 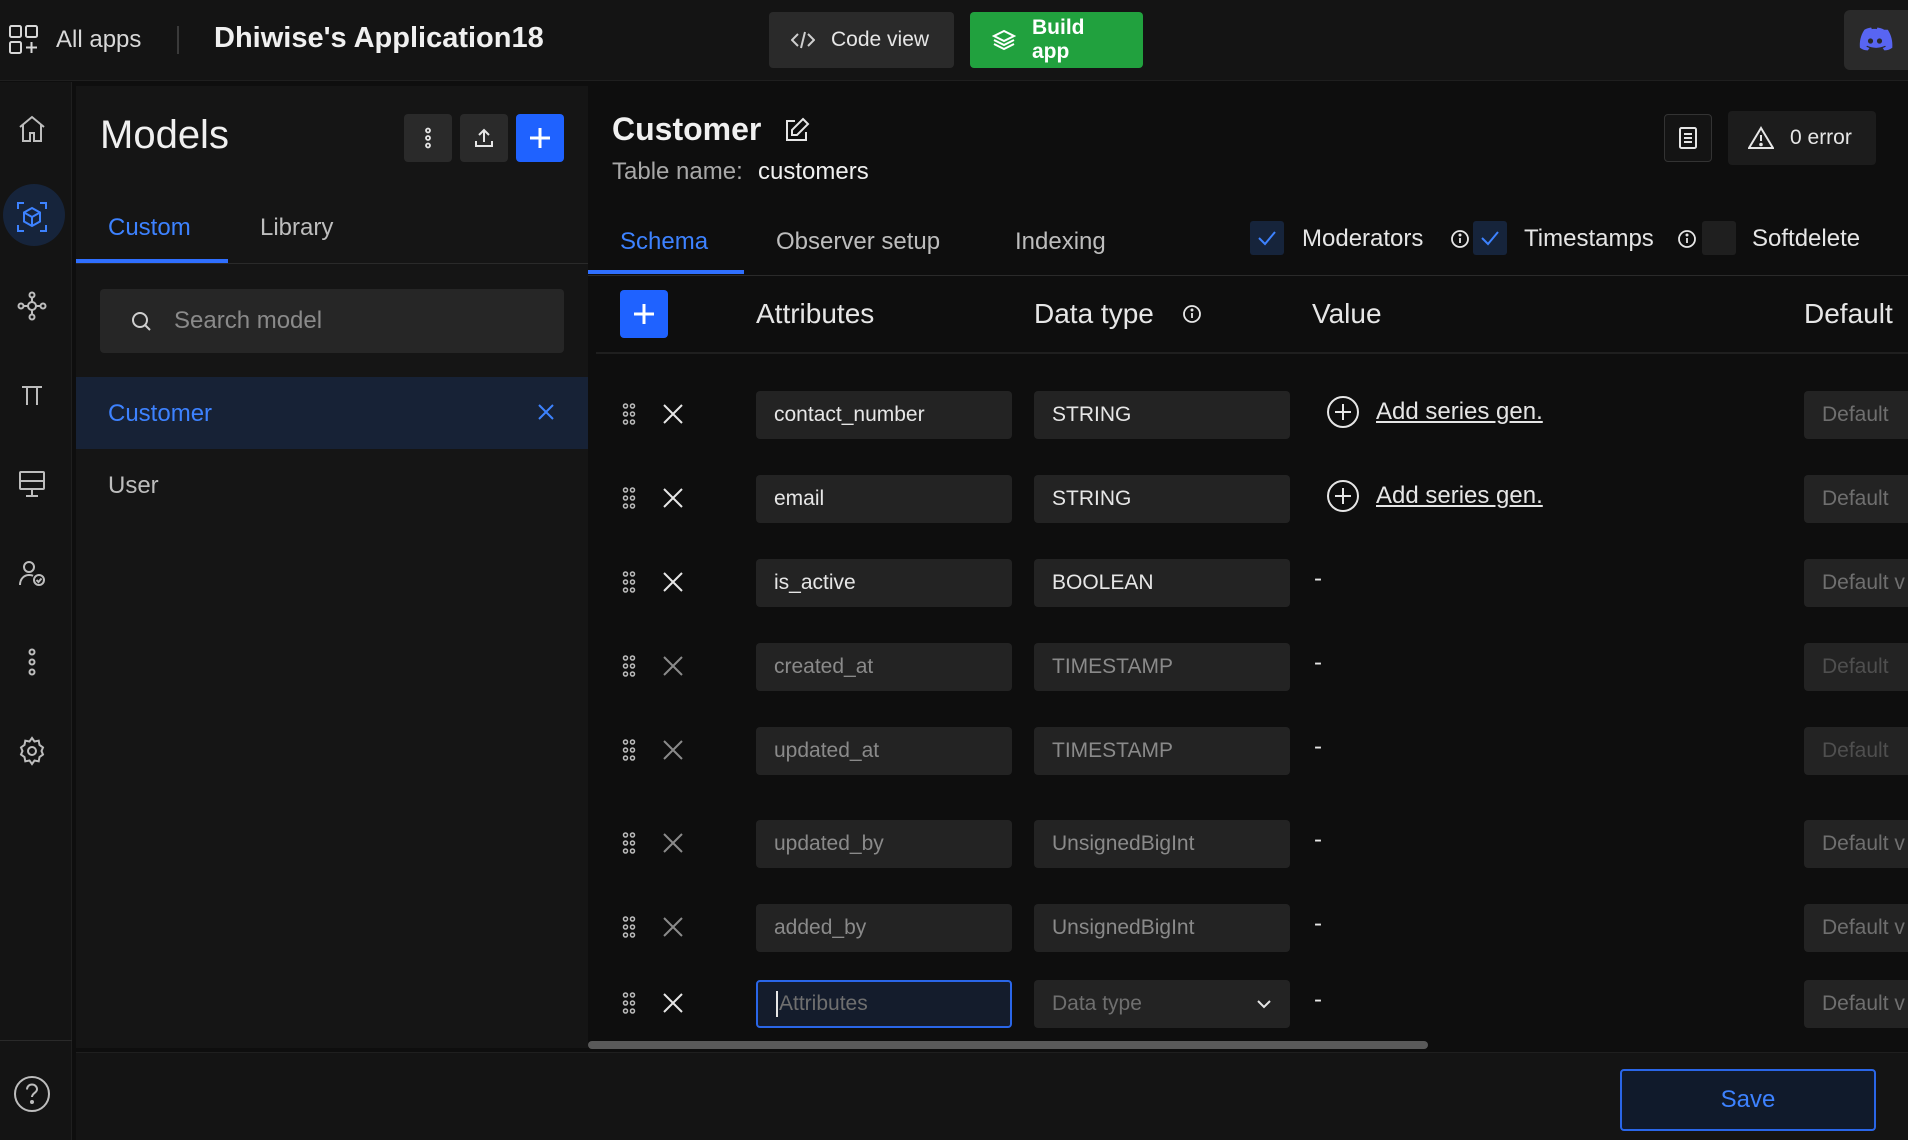 I want to click on softdelete-label: Softdelete, so click(x=1806, y=238).